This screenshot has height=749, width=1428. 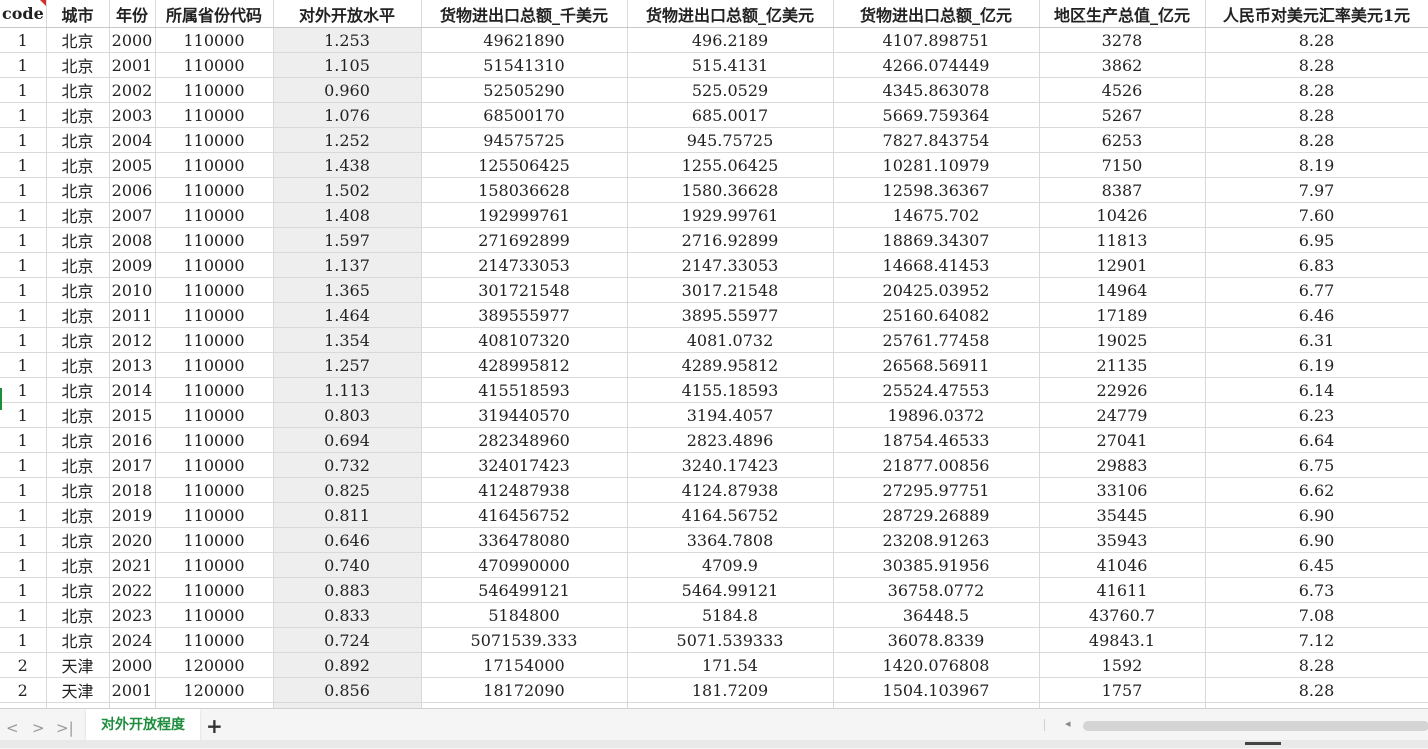 I want to click on horizontal-scrollbar: ◂, so click(x=1236, y=724).